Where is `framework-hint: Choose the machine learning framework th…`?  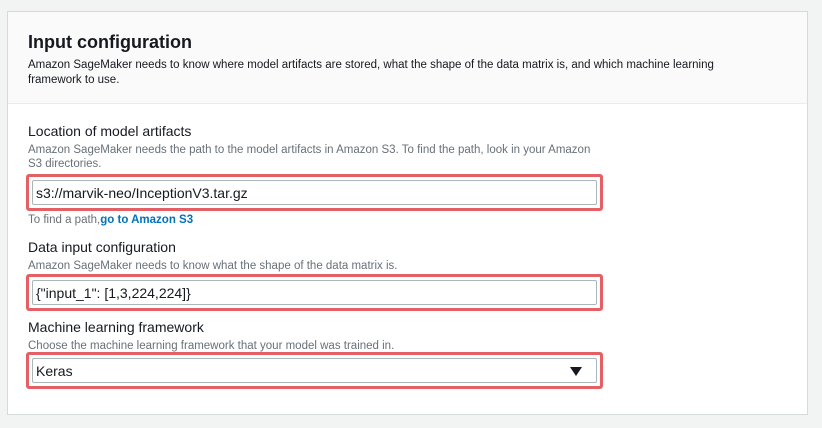
framework-hint: Choose the machine learning framework th… is located at coordinates (211, 346).